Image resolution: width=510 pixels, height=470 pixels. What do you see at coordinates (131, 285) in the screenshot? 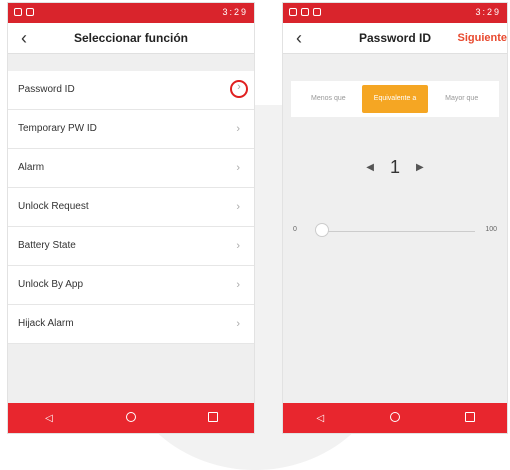
I see `list-item-unlock-by-app: Unlock By App ›` at bounding box center [131, 285].